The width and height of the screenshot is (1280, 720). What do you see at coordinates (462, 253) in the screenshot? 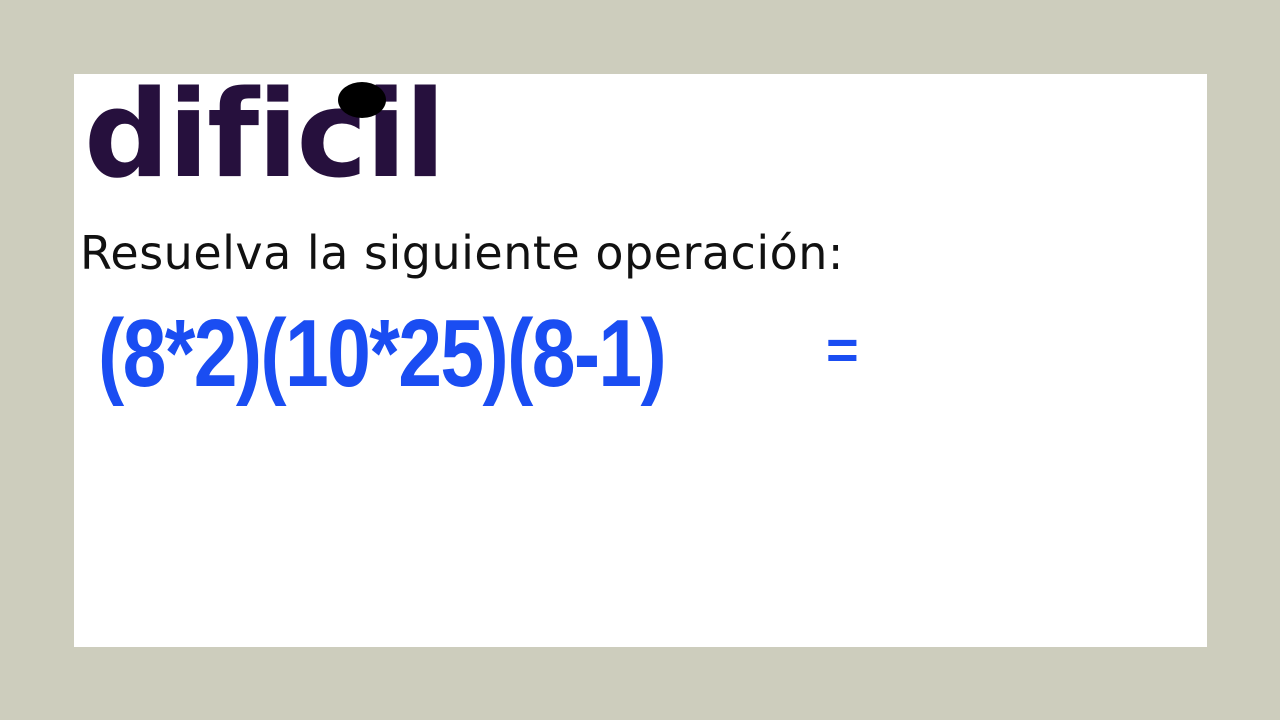
I see `instruction-text: Resuelva la siguiente operación:` at bounding box center [462, 253].